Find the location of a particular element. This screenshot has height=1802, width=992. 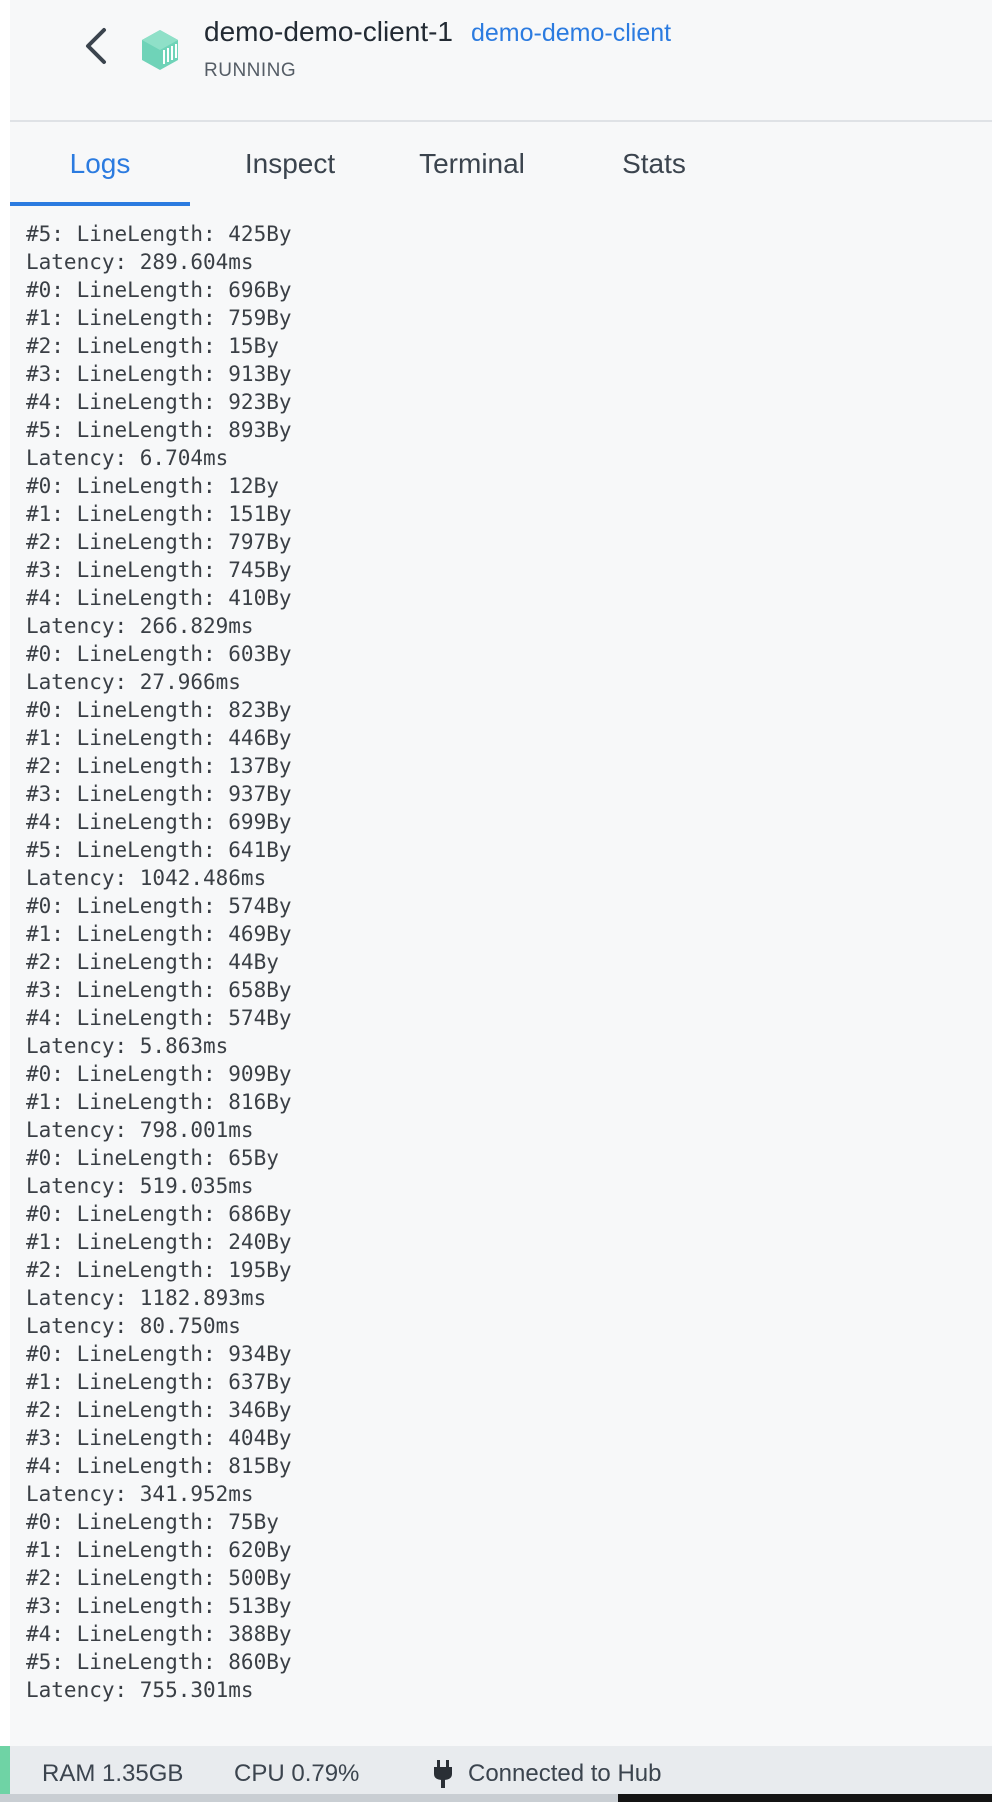

tab-stats: Stats is located at coordinates (654, 164).